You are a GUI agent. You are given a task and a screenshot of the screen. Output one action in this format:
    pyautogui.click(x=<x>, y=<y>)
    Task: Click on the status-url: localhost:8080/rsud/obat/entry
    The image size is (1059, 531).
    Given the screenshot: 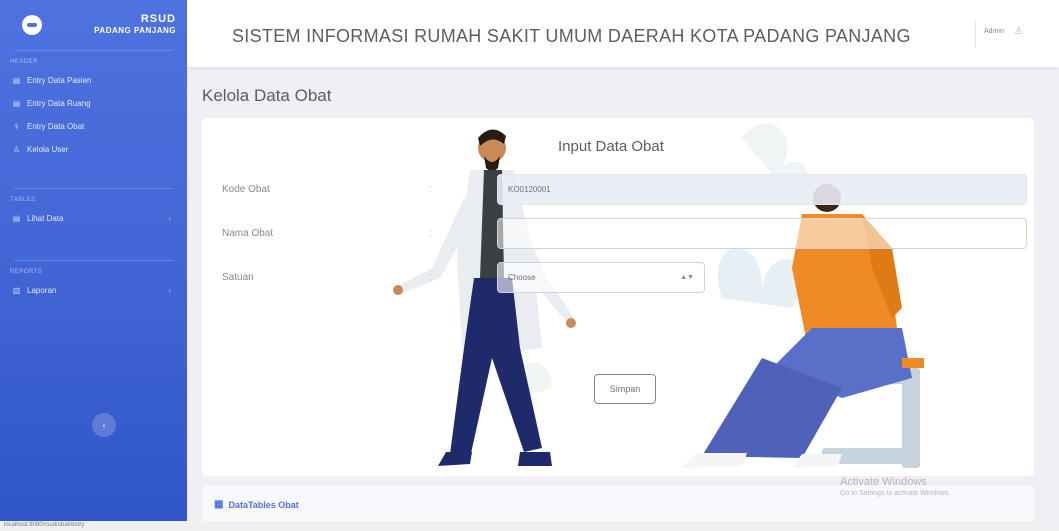 What is the action you would take?
    pyautogui.click(x=44, y=525)
    